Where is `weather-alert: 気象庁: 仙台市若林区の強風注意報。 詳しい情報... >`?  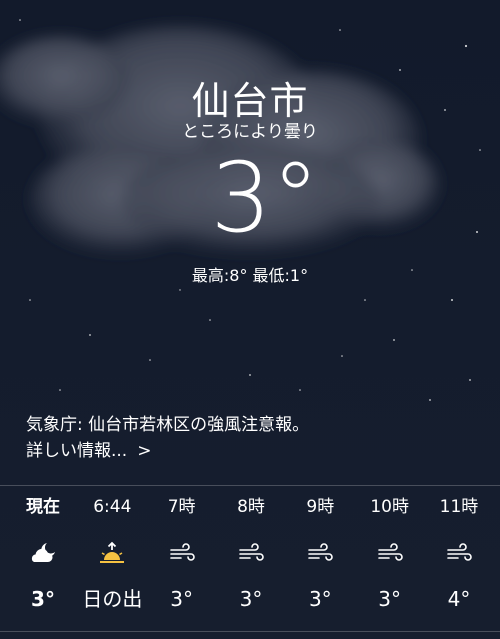 weather-alert: 気象庁: 仙台市若林区の強風注意報。 詳しい情報... > is located at coordinates (167, 438).